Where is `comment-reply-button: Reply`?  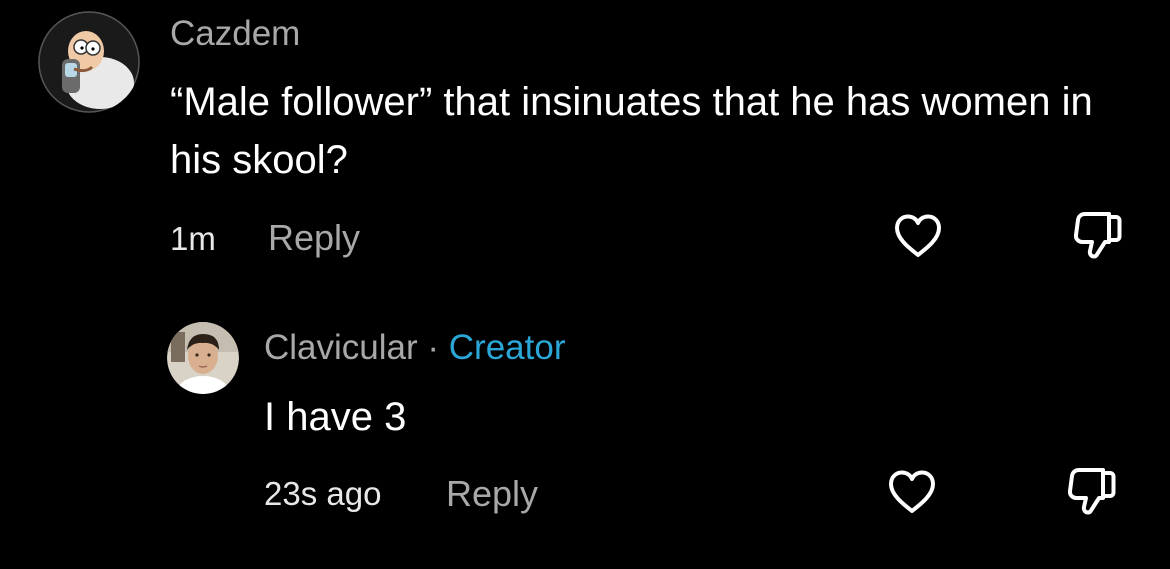 comment-reply-button: Reply is located at coordinates (314, 238).